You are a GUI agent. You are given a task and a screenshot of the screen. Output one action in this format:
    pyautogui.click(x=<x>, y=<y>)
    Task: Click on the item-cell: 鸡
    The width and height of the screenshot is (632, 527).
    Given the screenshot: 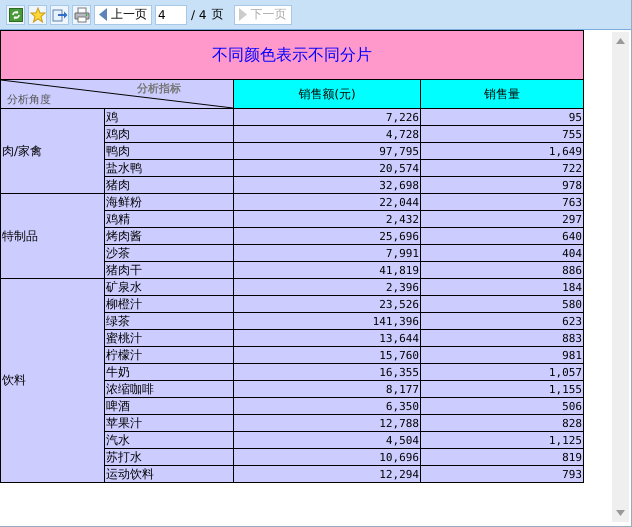 What is the action you would take?
    pyautogui.click(x=169, y=117)
    